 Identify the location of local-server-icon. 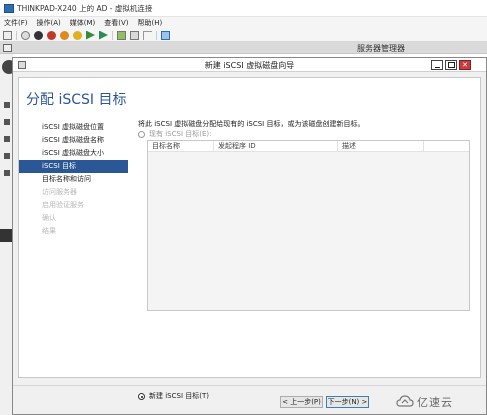
(7, 122).